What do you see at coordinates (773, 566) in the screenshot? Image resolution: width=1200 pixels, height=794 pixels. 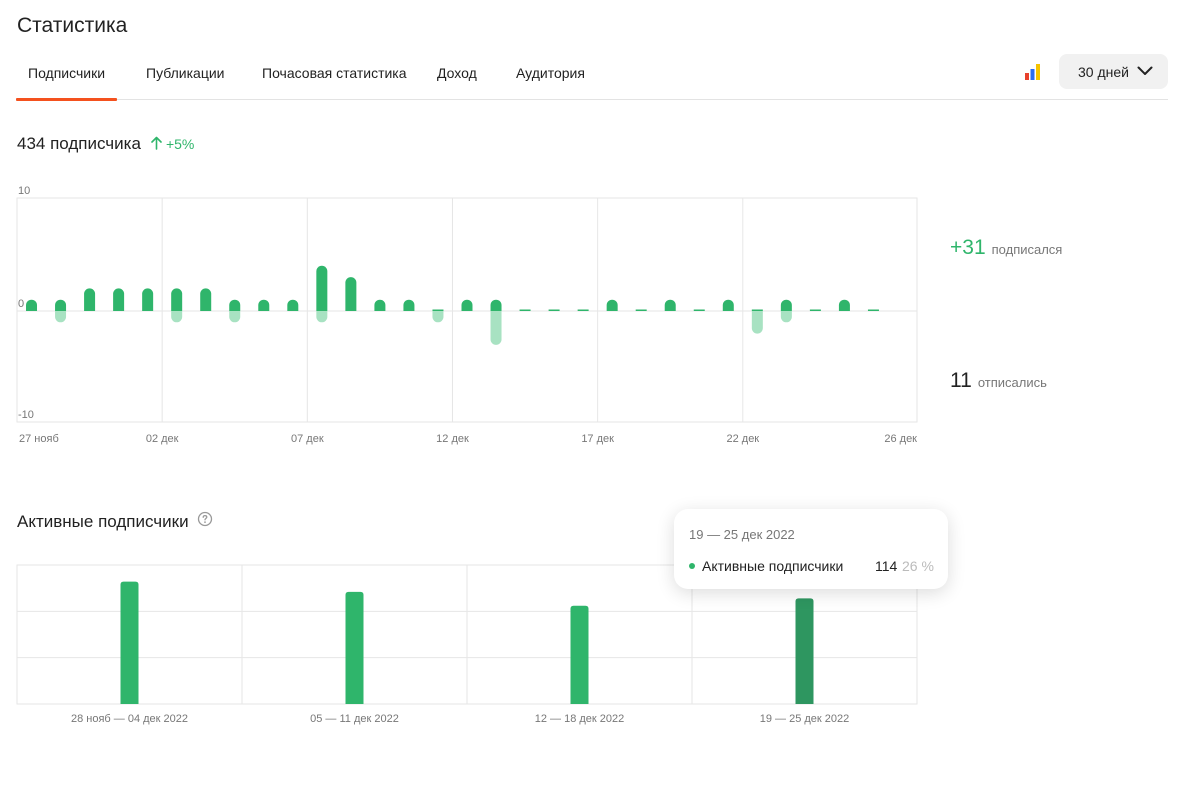 I see `tooltip-series-label: Активные подписчики` at bounding box center [773, 566].